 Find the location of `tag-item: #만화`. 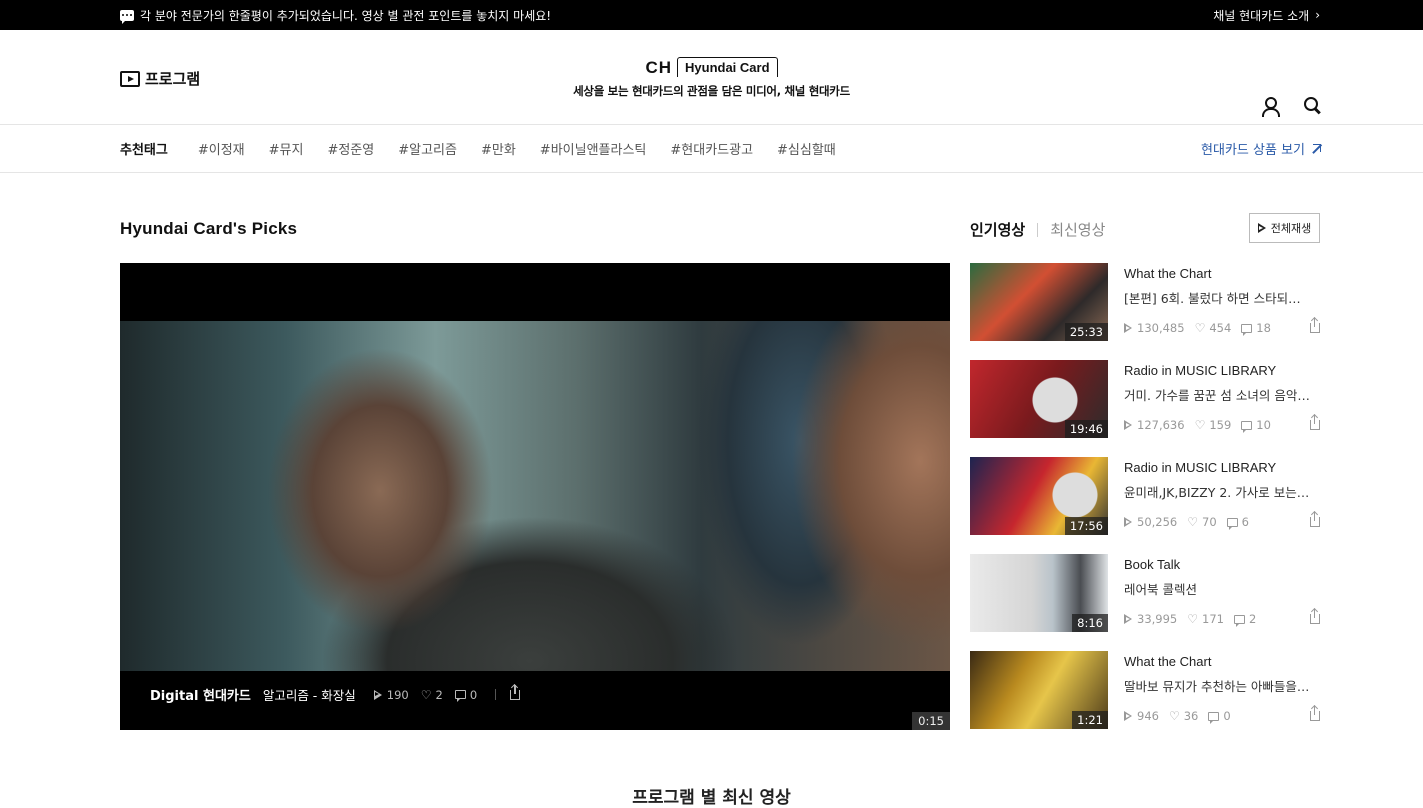

tag-item: #만화 is located at coordinates (498, 148).